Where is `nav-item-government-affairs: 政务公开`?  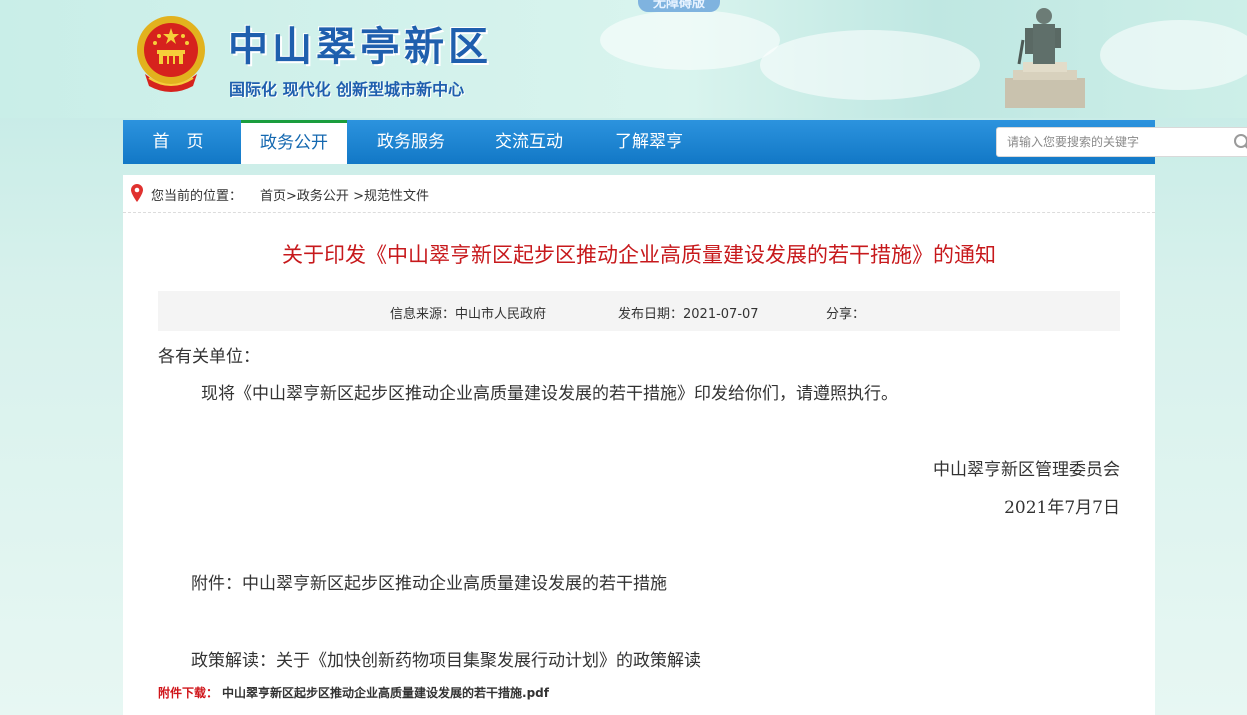
nav-item-government-affairs: 政务公开 is located at coordinates (294, 142).